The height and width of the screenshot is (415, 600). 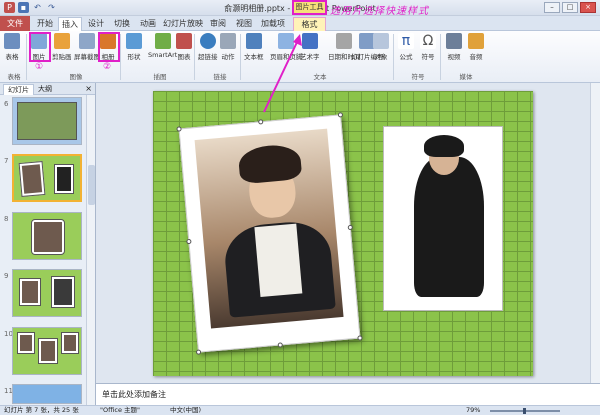 I want to click on screenshot-button: 屏幕截图, so click(x=87, y=47).